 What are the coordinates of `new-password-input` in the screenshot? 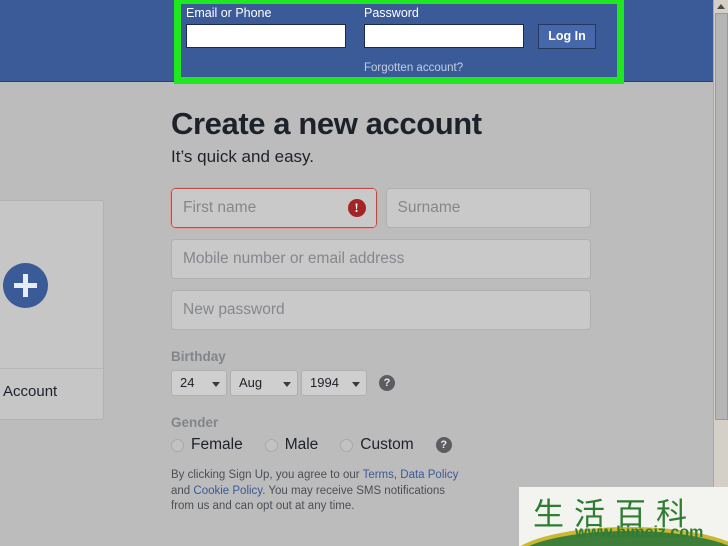 It's located at (381, 310).